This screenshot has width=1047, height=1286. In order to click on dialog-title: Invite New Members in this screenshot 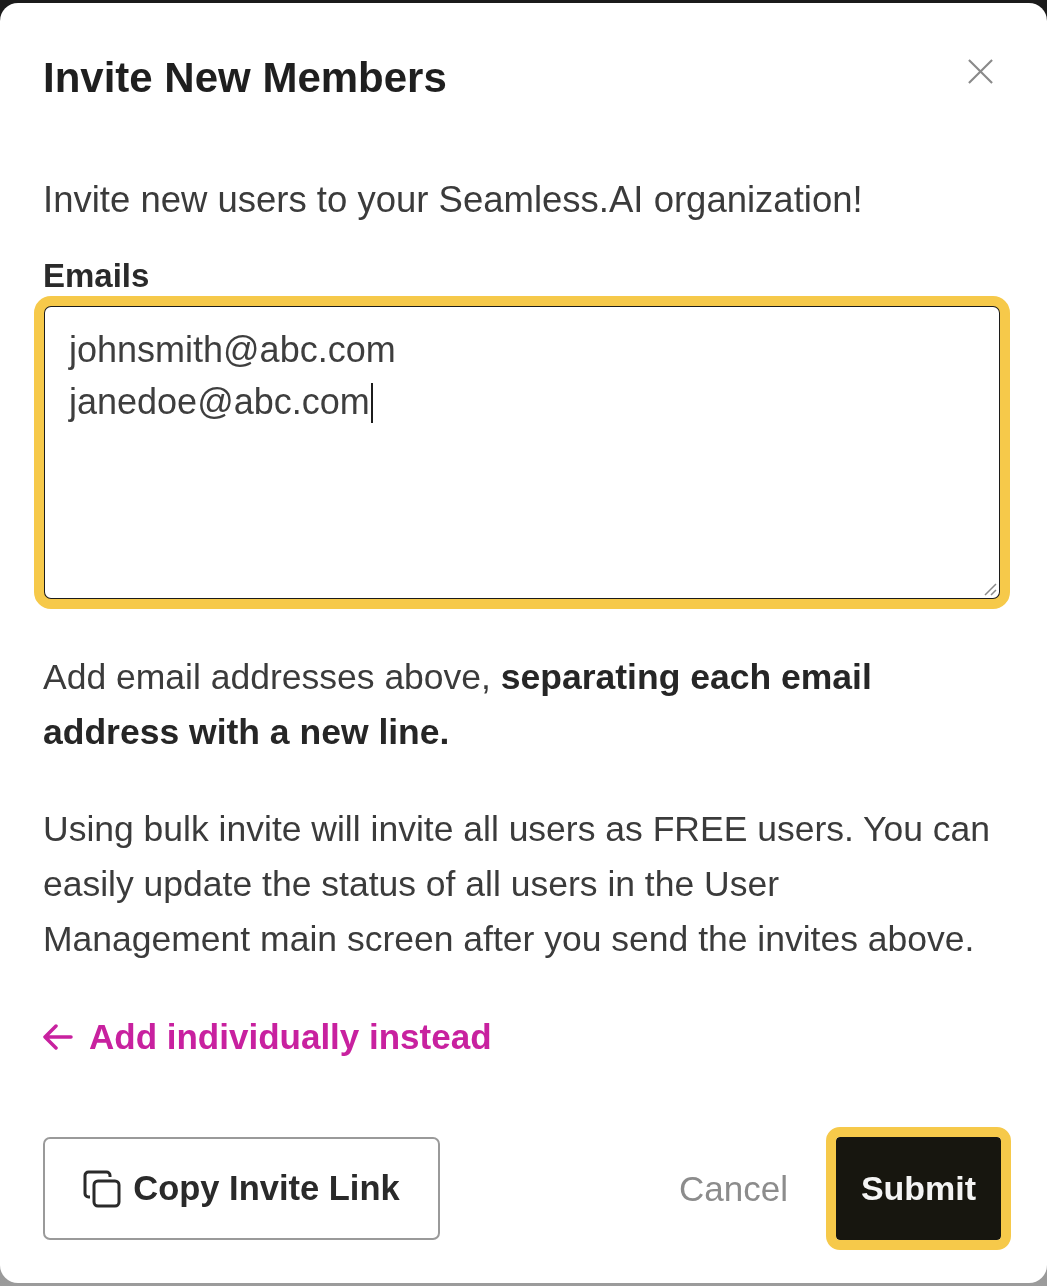, I will do `click(245, 78)`.